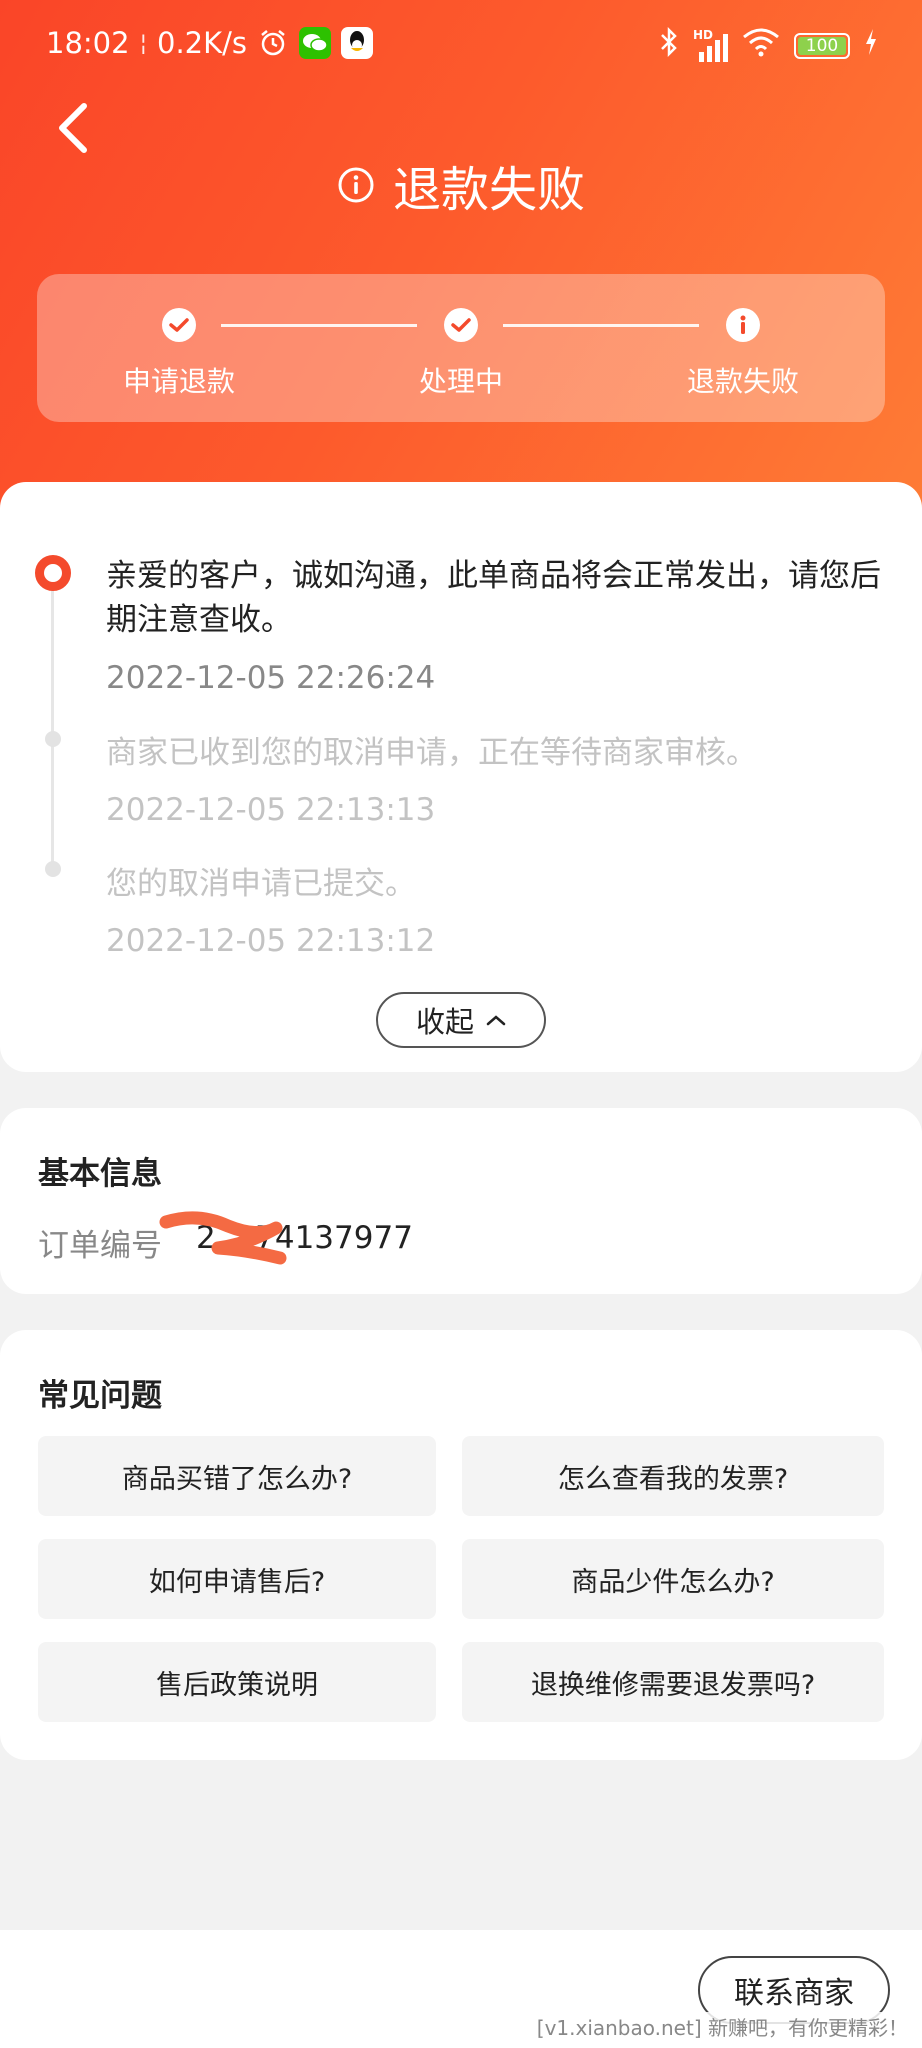 Image resolution: width=922 pixels, height=2048 pixels. What do you see at coordinates (237, 1682) in the screenshot?
I see `faq-item: 售后政策说明` at bounding box center [237, 1682].